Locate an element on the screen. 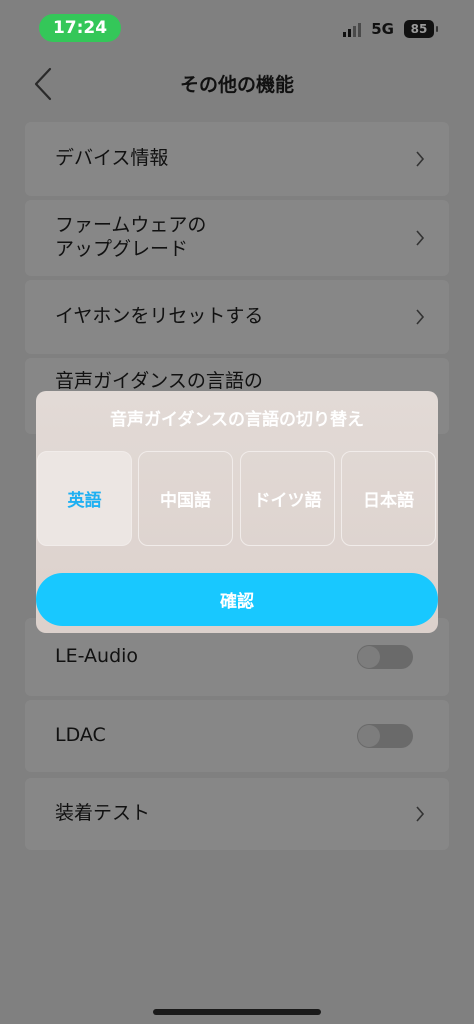 This screenshot has height=1024, width=474. menu-item-ldac: LDAC is located at coordinates (237, 736).